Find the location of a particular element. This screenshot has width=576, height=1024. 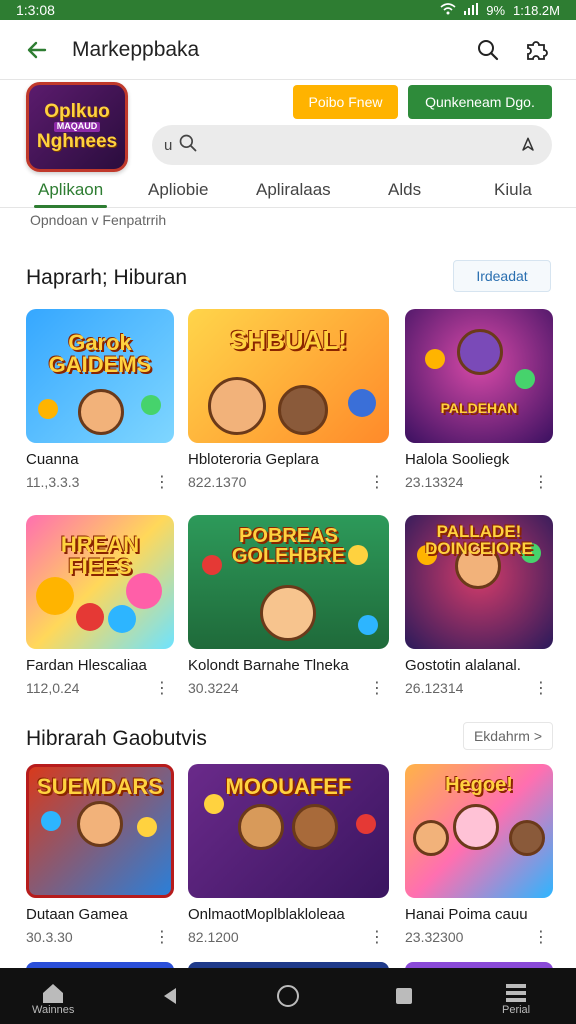

home-icon is located at coordinates (53, 993).